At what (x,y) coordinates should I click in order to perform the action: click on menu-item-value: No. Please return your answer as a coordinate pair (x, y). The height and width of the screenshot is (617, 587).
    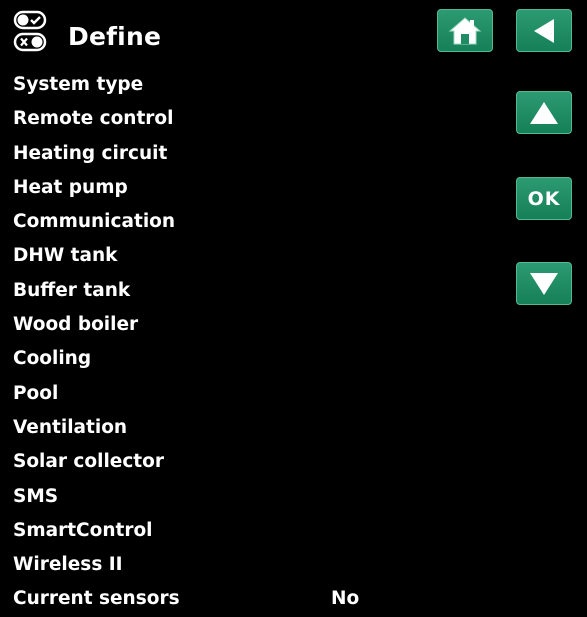
    Looking at the image, I should click on (345, 599).